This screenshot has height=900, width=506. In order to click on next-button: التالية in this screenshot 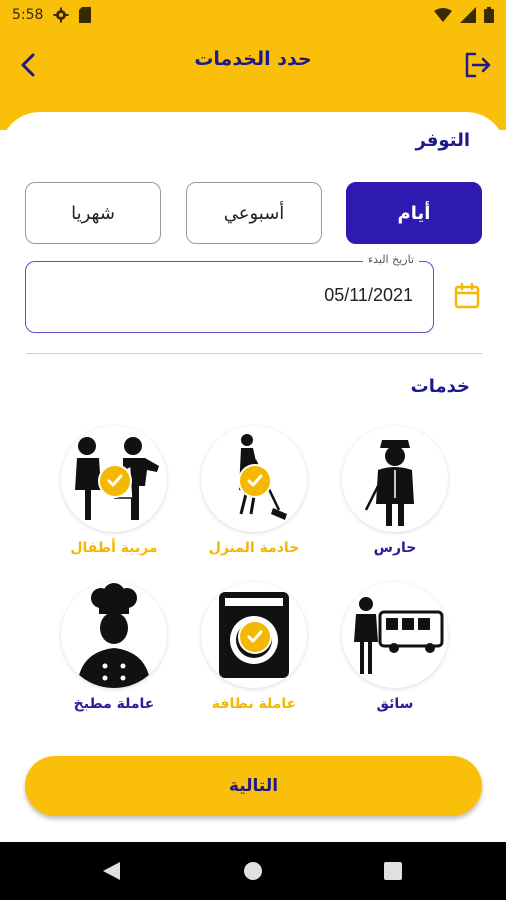, I will do `click(253, 786)`.